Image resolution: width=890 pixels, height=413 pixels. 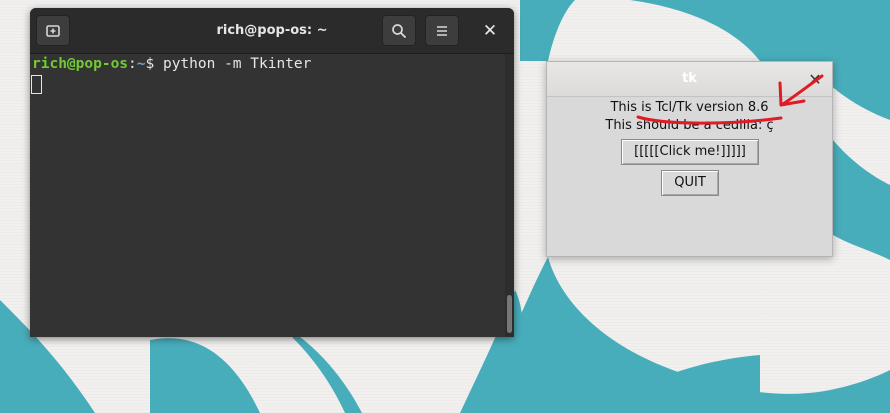 What do you see at coordinates (509, 314) in the screenshot?
I see `scrollbar-thumb` at bounding box center [509, 314].